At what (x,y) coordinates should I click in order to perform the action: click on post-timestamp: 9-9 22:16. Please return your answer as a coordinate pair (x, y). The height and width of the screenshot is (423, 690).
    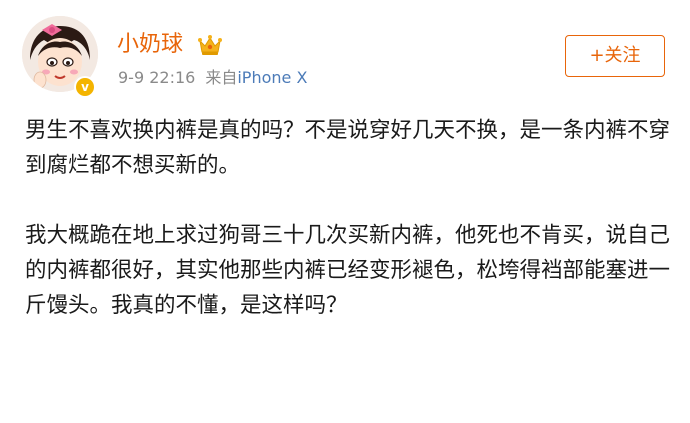
    Looking at the image, I should click on (157, 77).